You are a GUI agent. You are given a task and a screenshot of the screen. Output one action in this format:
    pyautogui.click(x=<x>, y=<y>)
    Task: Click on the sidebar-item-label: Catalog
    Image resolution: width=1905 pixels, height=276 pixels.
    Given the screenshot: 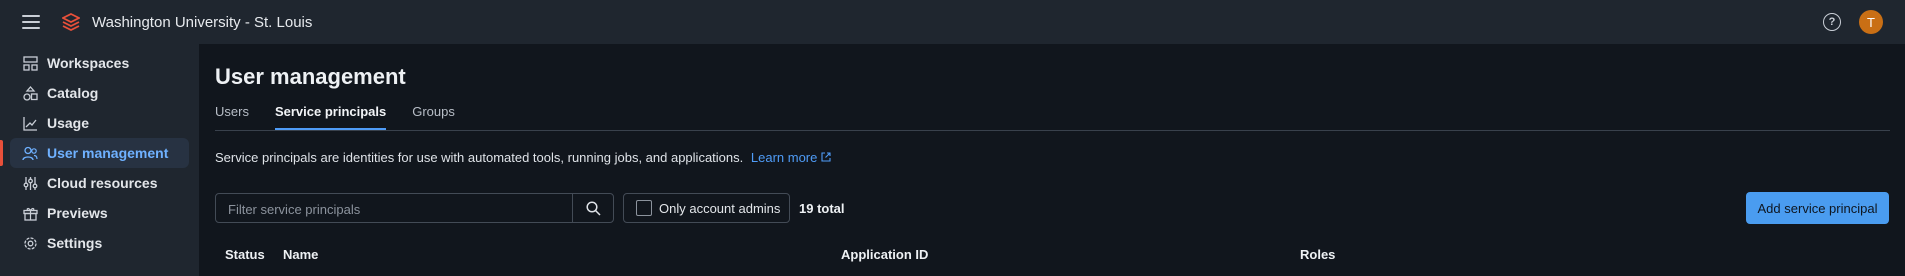 What is the action you would take?
    pyautogui.click(x=73, y=93)
    